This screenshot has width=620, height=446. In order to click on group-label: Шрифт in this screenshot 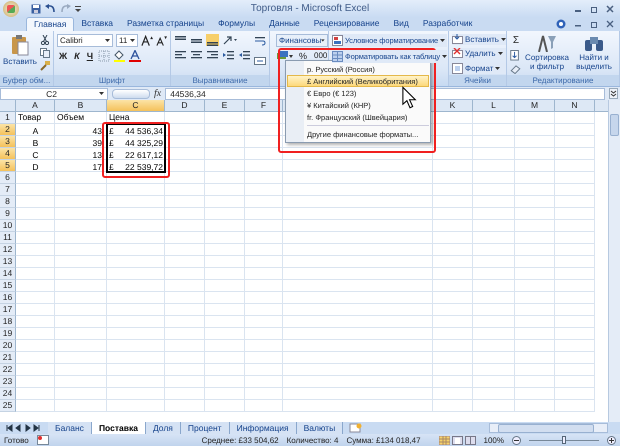, I will do `click(112, 80)`.